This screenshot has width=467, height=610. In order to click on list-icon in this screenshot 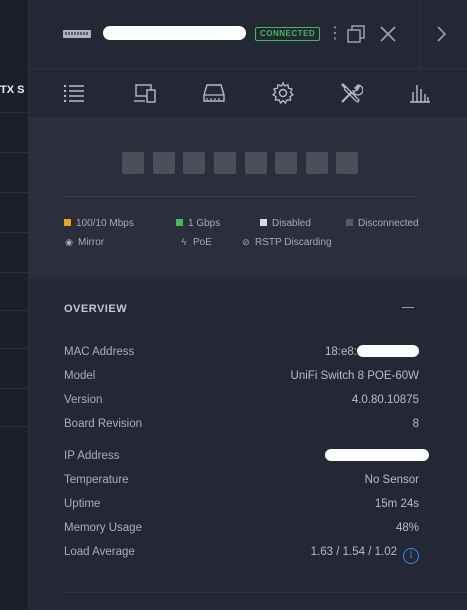, I will do `click(73, 93)`.